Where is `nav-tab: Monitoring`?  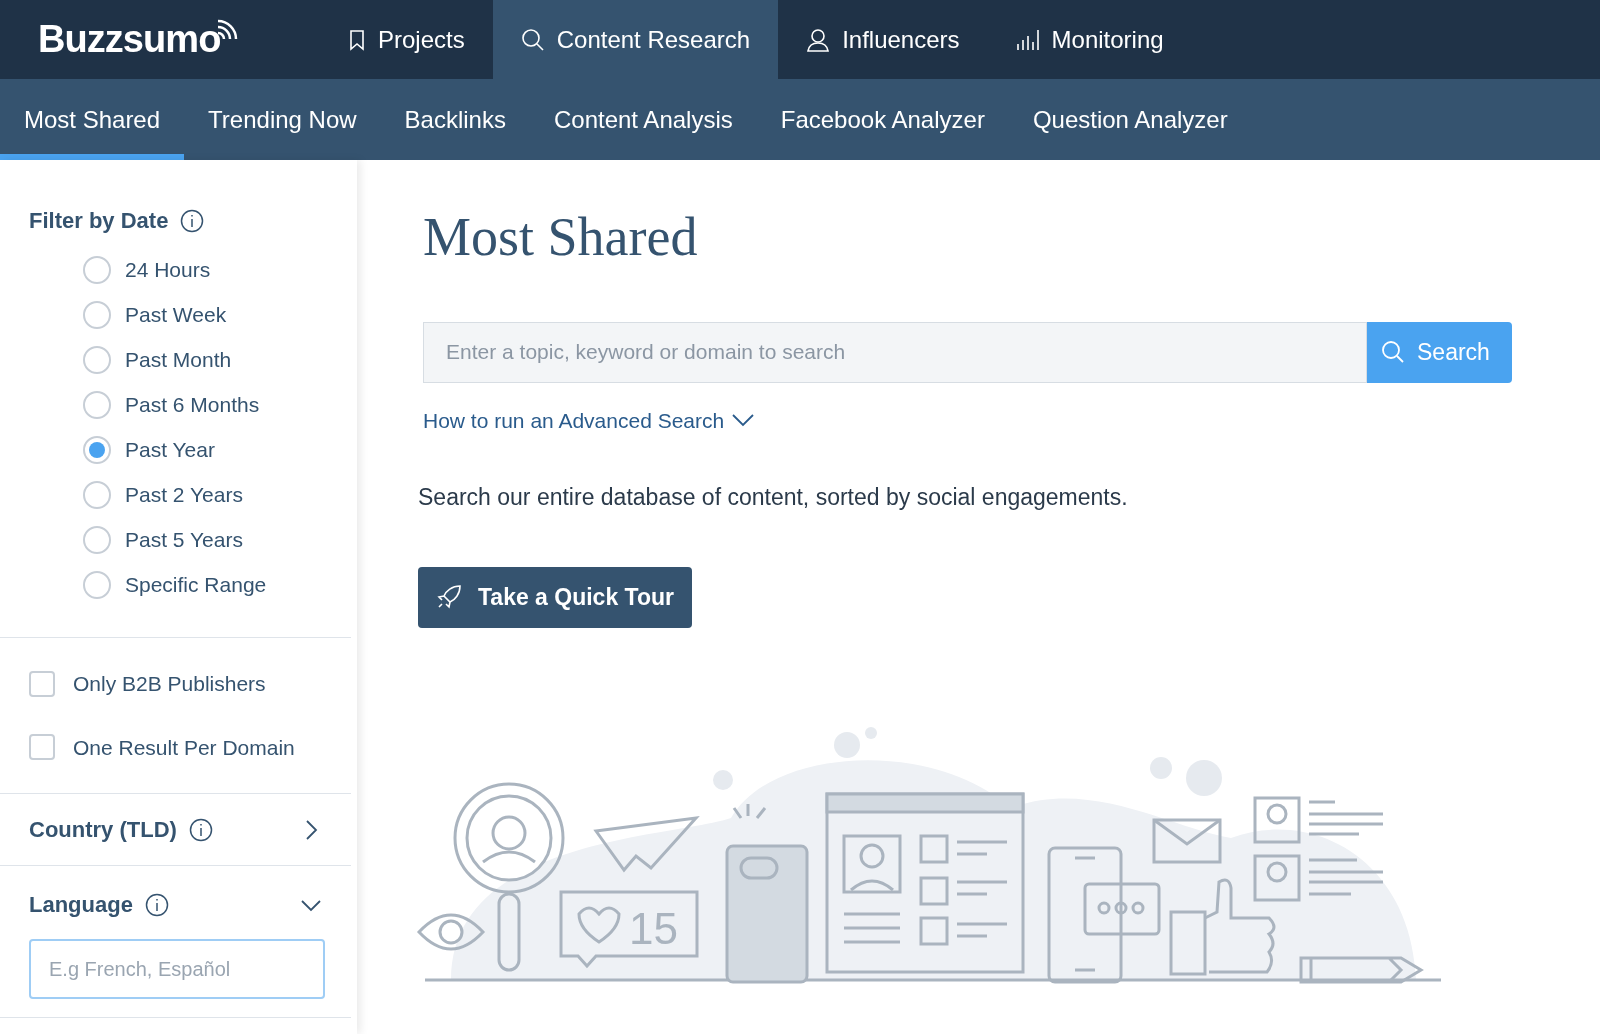 nav-tab: Monitoring is located at coordinates (1089, 39).